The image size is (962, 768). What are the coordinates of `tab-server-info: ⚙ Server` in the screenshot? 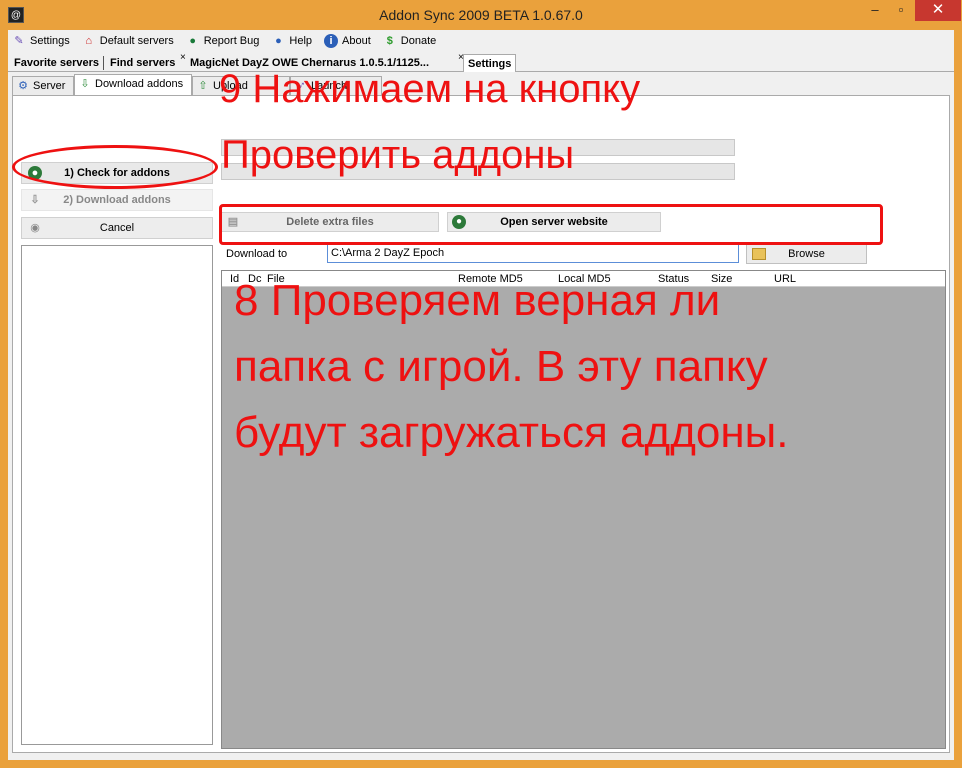 It's located at (43, 86).